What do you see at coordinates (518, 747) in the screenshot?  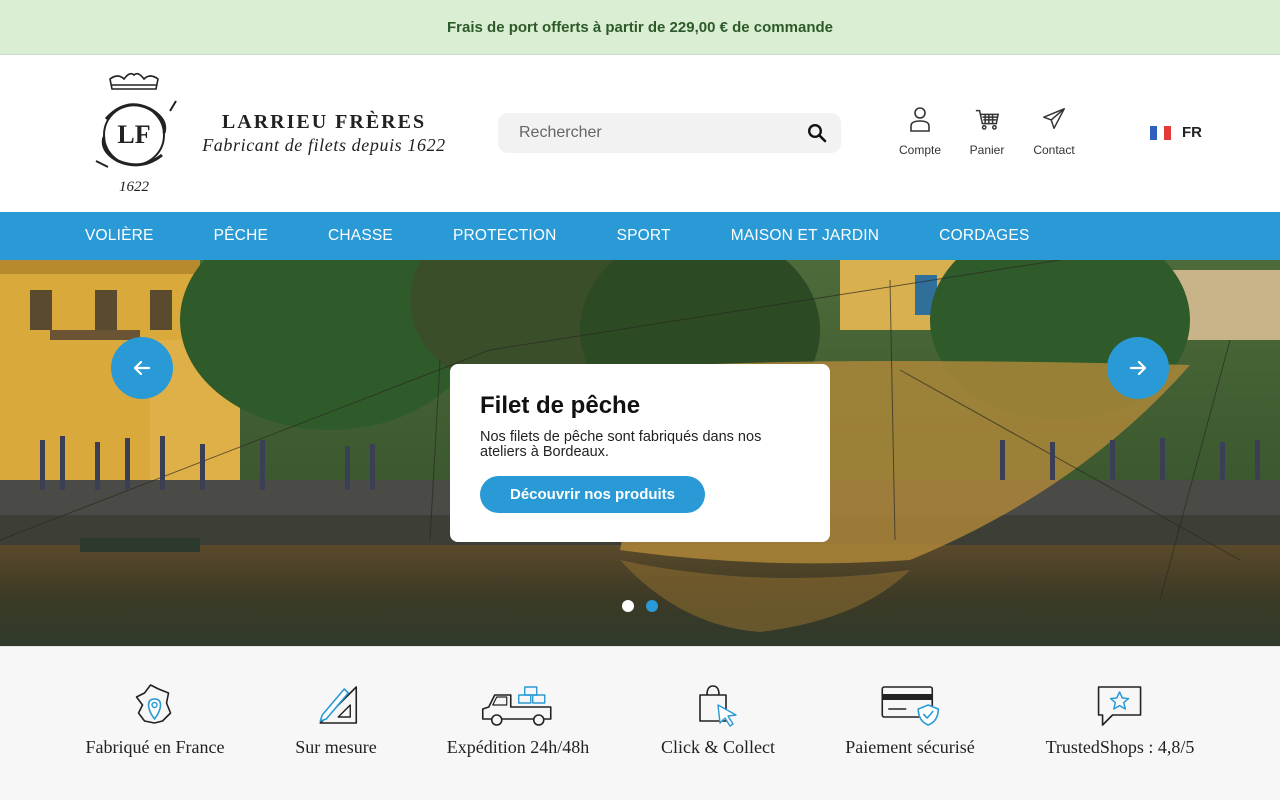 I see `feature-label: Expédition 24h/48h` at bounding box center [518, 747].